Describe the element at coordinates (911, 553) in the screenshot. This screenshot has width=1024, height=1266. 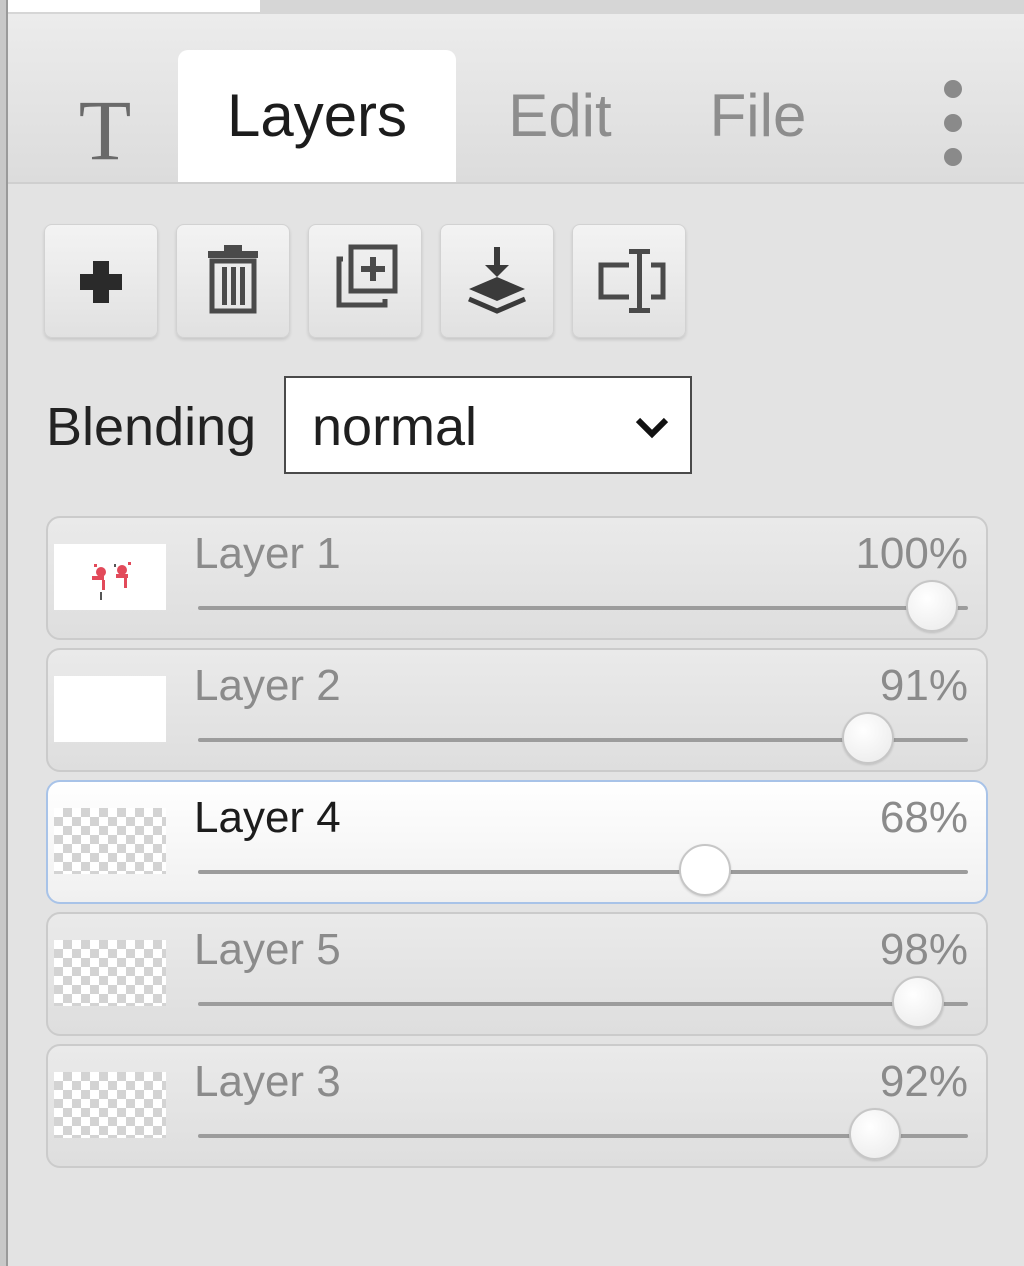
I see `layer-opacity-value: 100%` at that location.